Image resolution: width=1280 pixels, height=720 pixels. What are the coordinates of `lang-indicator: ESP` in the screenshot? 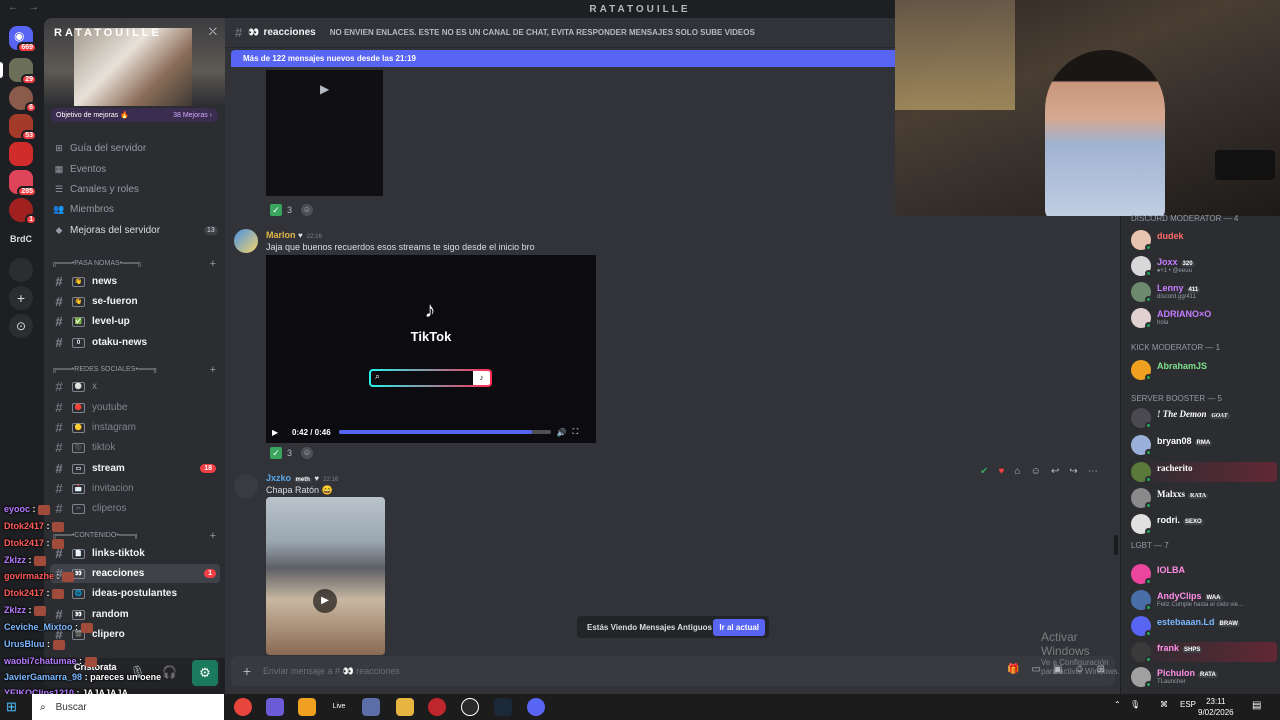 It's located at (1188, 704).